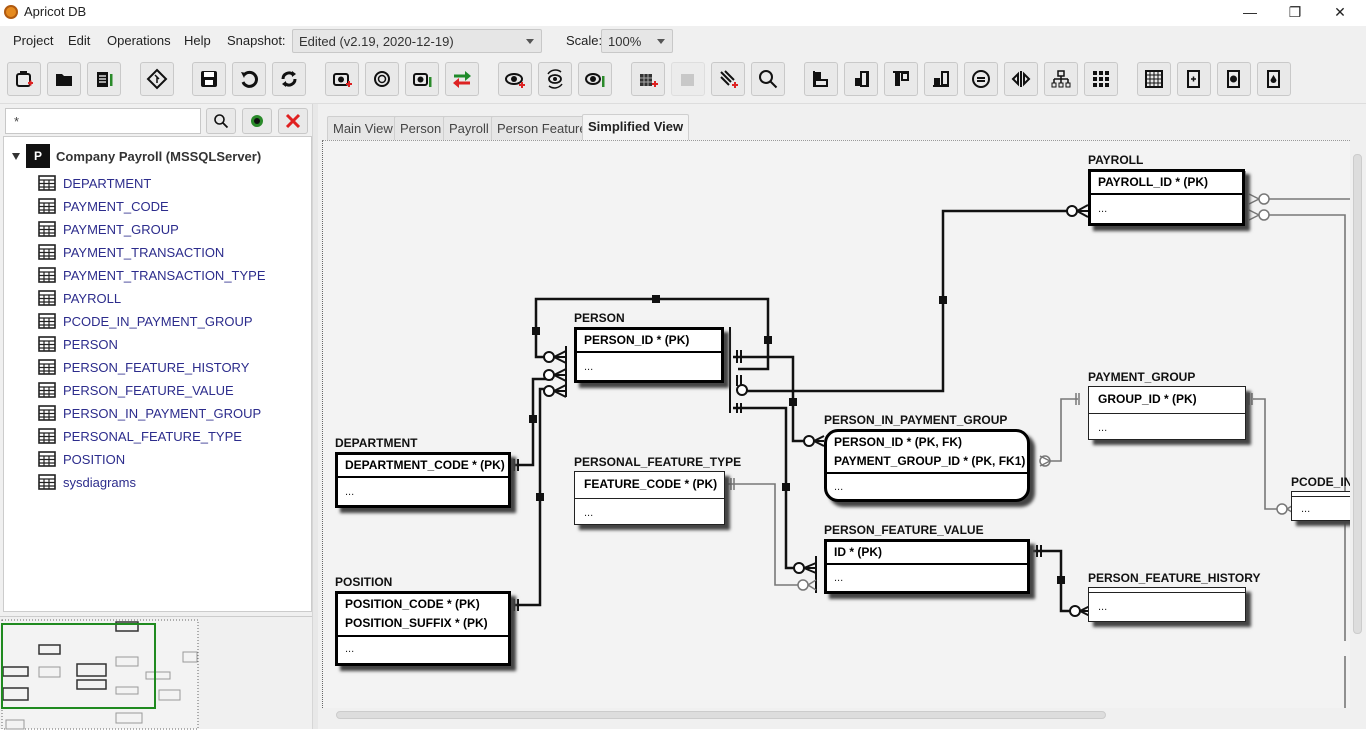 The width and height of the screenshot is (1366, 733). I want to click on edit-snapshot-button, so click(422, 79).